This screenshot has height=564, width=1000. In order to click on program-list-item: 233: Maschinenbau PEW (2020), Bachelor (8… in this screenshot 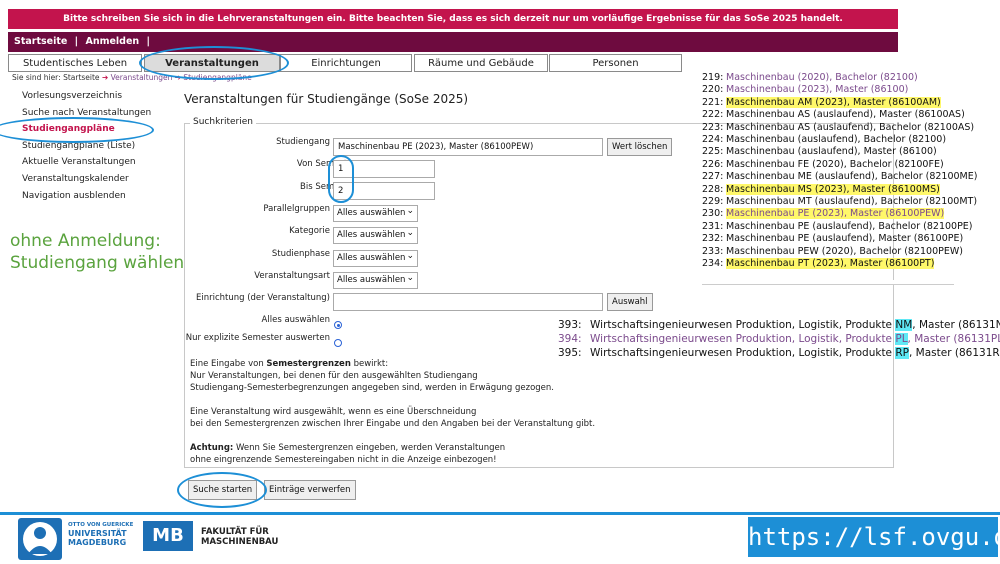, I will do `click(839, 252)`.